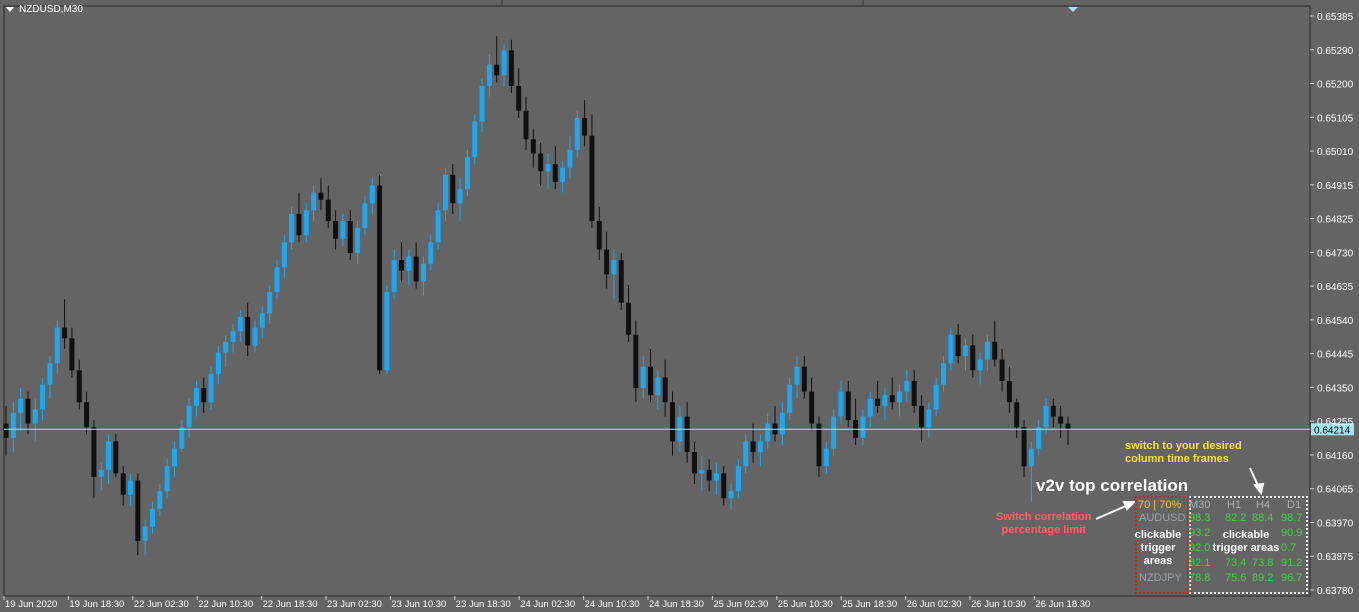 The image size is (1359, 612). What do you see at coordinates (612, 604) in the screenshot?
I see `time-tick-label: 24 Jun 10:30` at bounding box center [612, 604].